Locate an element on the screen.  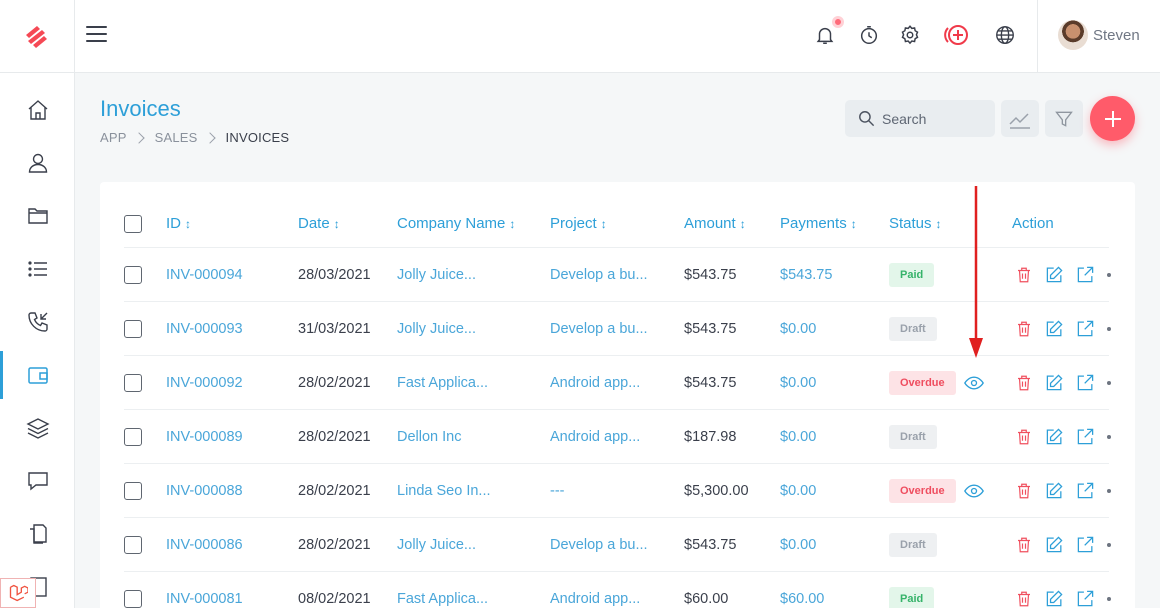
menu-toggle-button is located at coordinates (98, 34).